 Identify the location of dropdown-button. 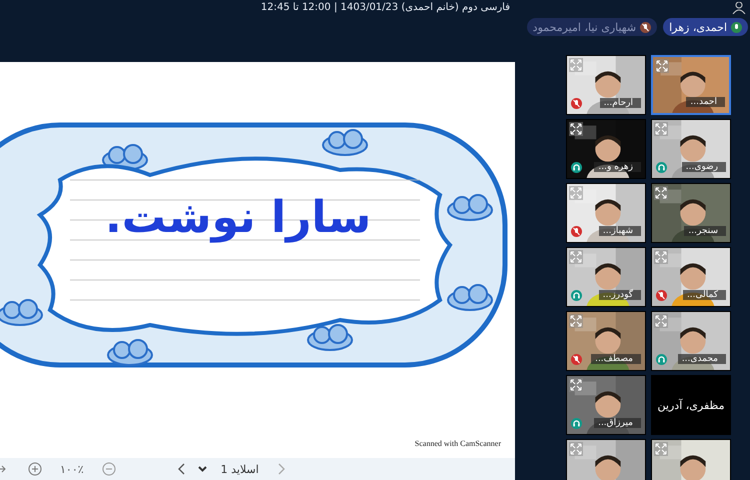
(202, 469).